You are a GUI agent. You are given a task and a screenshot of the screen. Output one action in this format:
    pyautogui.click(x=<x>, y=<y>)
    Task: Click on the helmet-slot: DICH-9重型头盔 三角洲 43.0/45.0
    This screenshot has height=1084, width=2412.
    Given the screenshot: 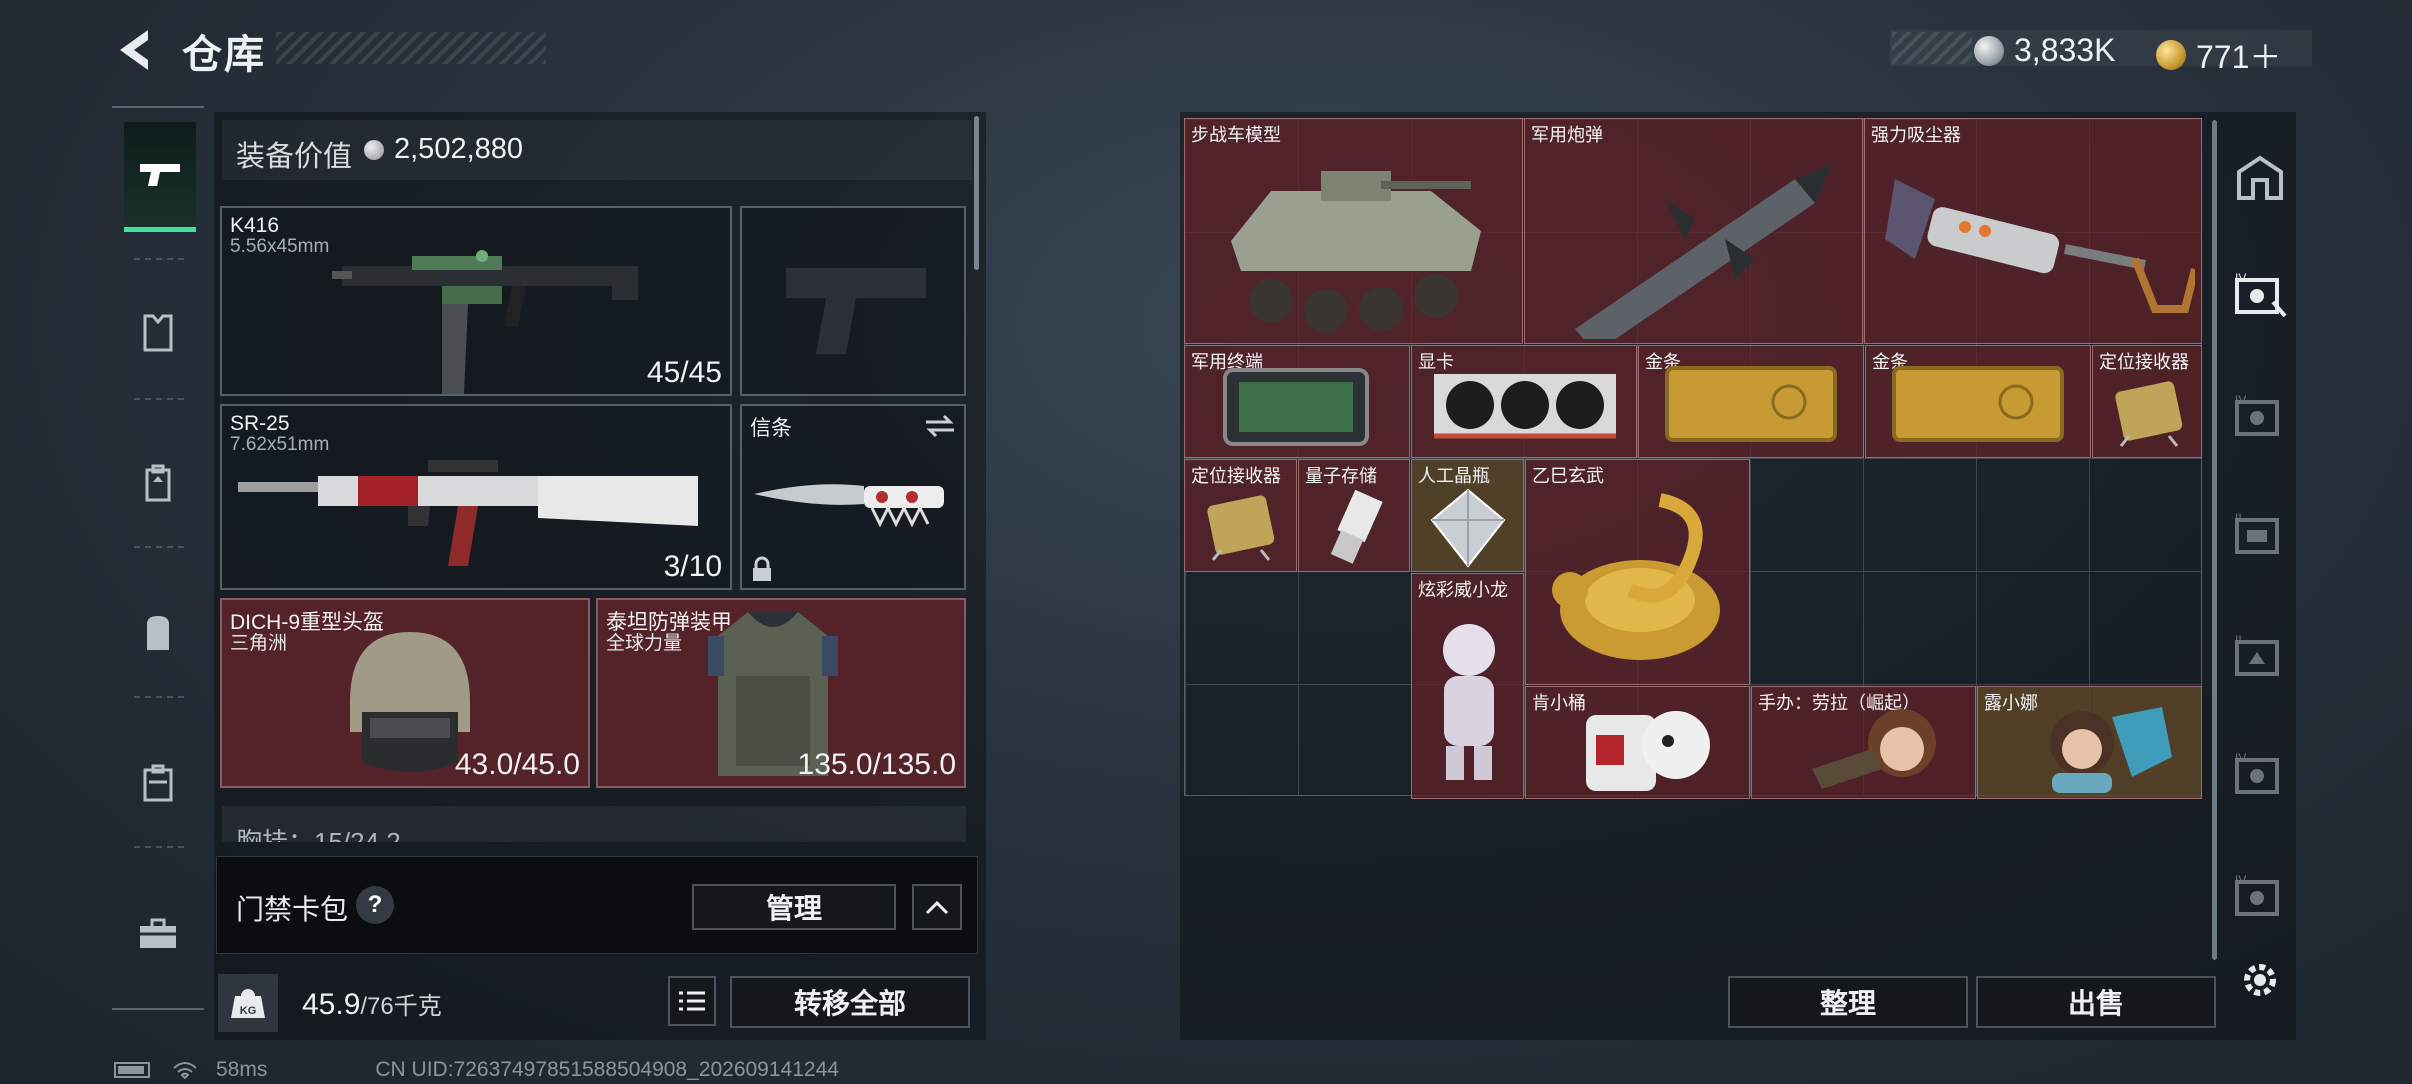 What is the action you would take?
    pyautogui.click(x=405, y=693)
    